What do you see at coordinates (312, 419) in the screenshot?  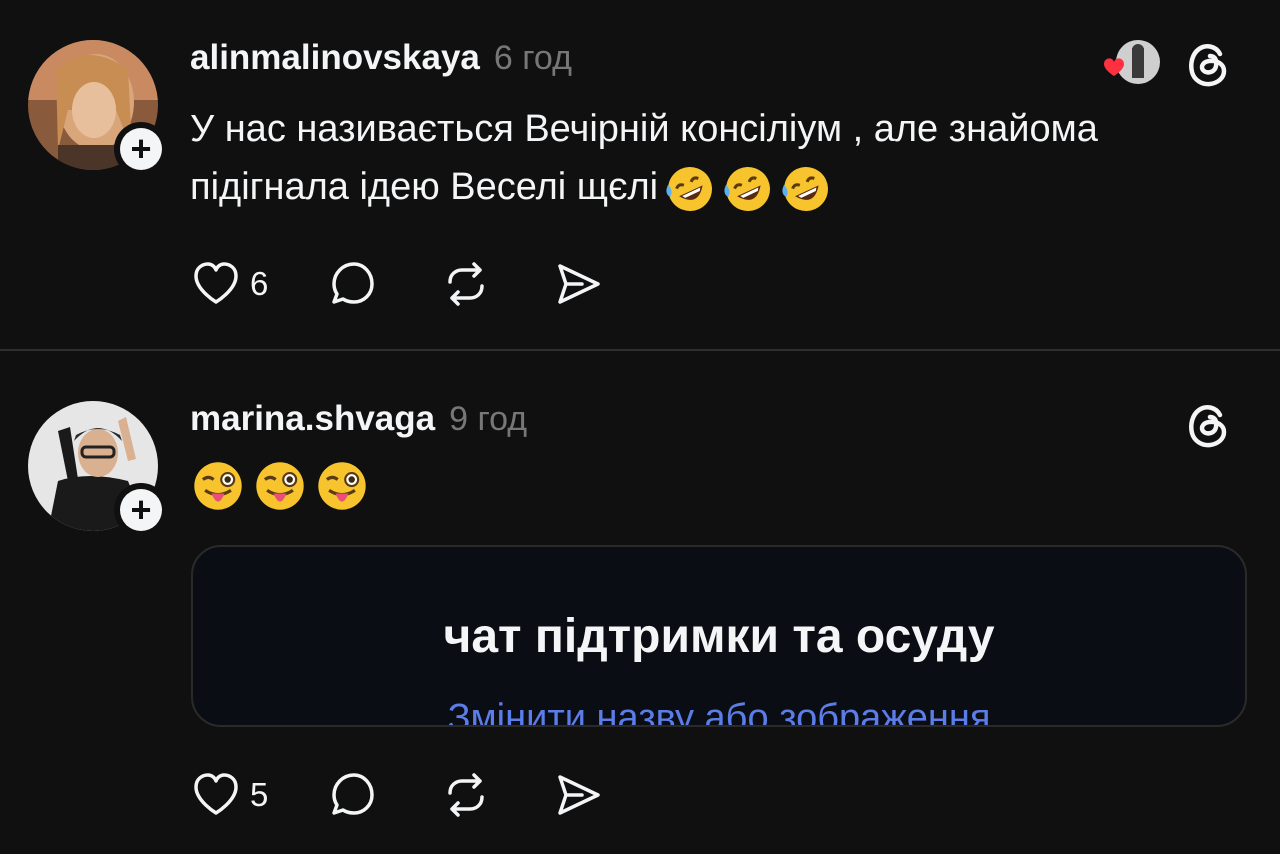 I see `username: marina.shvaga` at bounding box center [312, 419].